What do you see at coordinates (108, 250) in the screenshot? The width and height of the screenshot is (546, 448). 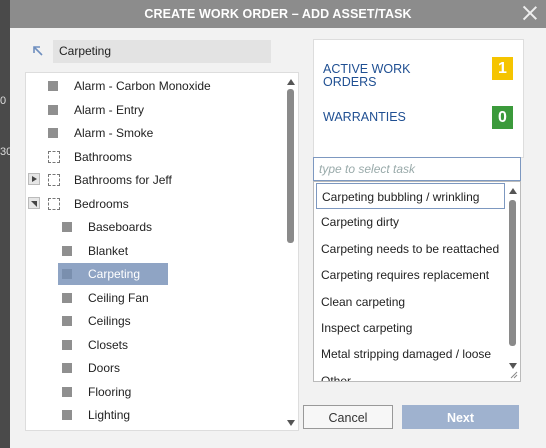 I see `tree-item-label: Blanket` at bounding box center [108, 250].